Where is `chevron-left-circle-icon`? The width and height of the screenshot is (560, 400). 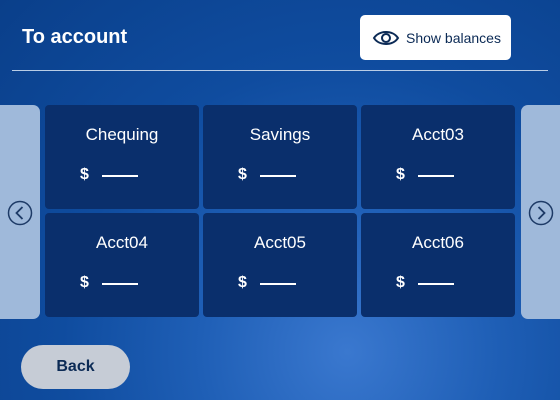
chevron-left-circle-icon is located at coordinates (20, 213).